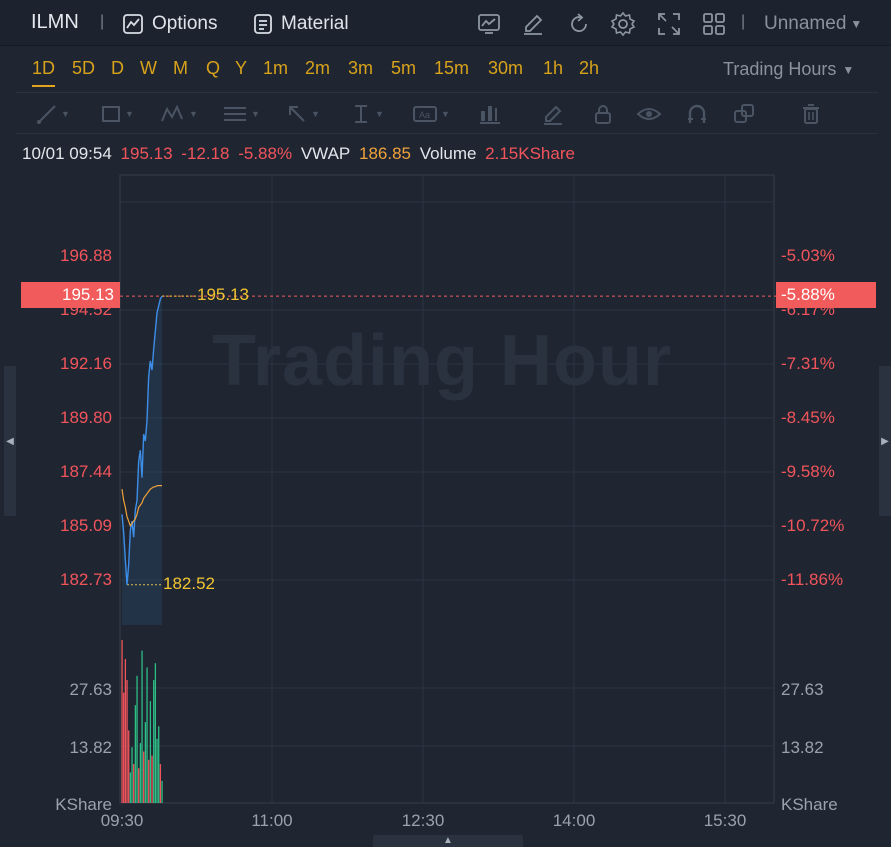  Describe the element at coordinates (808, 255) in the screenshot. I see `percent-tick: -5.03%` at that location.